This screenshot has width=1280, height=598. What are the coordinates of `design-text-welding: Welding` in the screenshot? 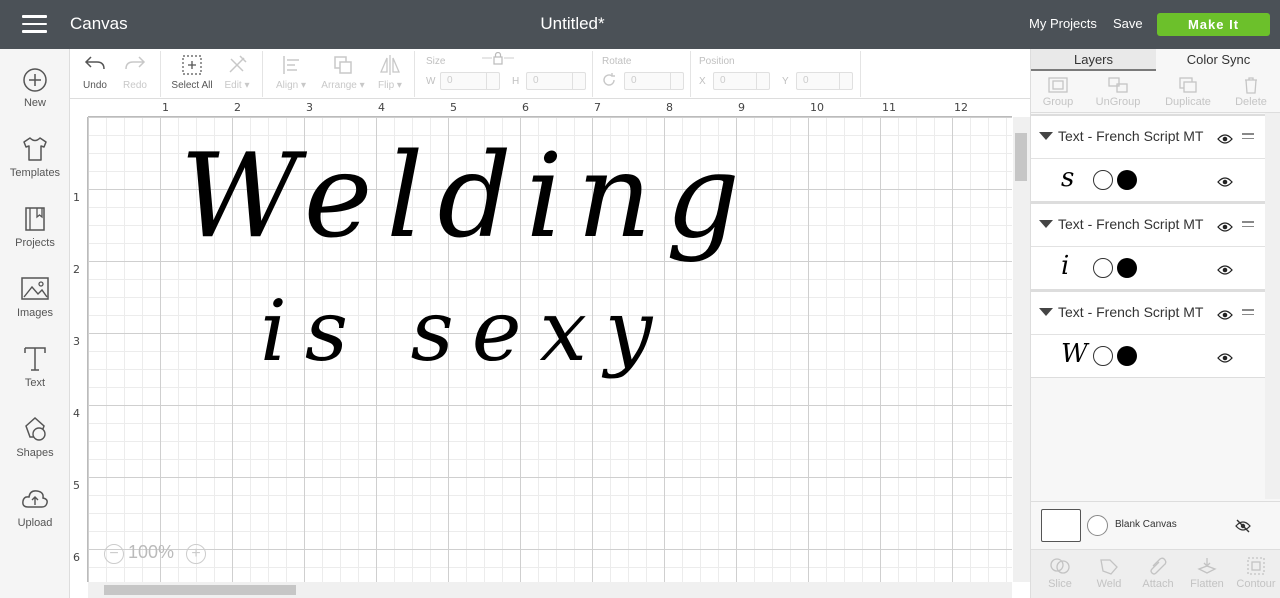 It's located at (467, 197).